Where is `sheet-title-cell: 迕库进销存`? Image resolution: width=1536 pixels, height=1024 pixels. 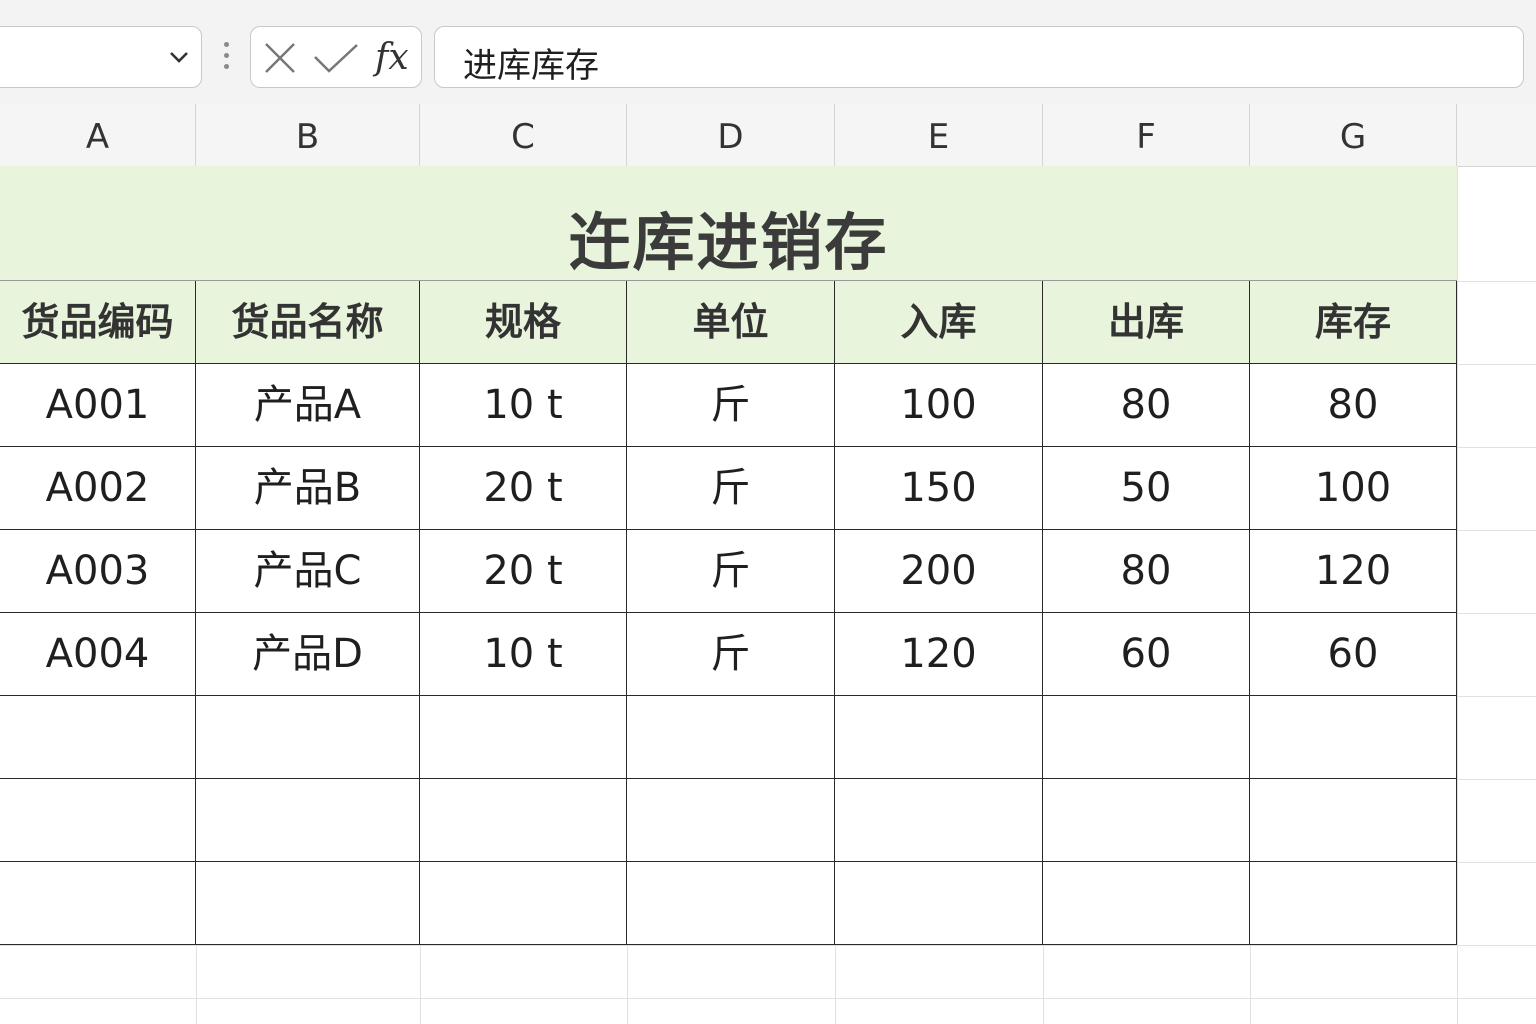
sheet-title-cell: 迕库进销存 is located at coordinates (728, 223).